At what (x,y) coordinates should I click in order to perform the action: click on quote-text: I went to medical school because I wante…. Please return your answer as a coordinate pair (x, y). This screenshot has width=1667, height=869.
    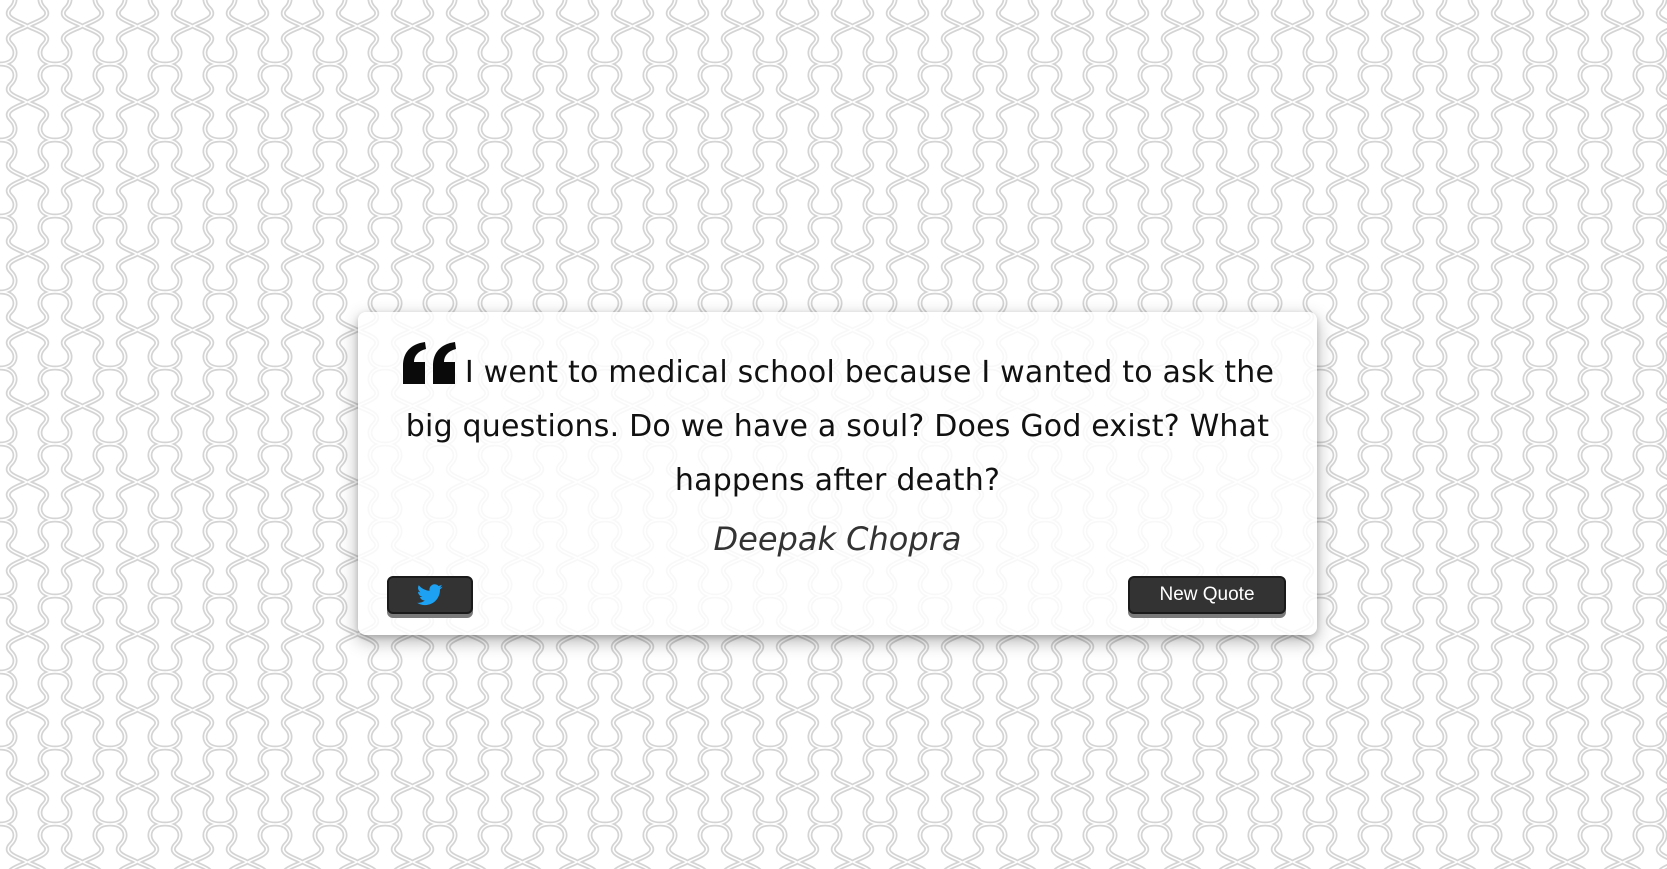
    Looking at the image, I should click on (837, 424).